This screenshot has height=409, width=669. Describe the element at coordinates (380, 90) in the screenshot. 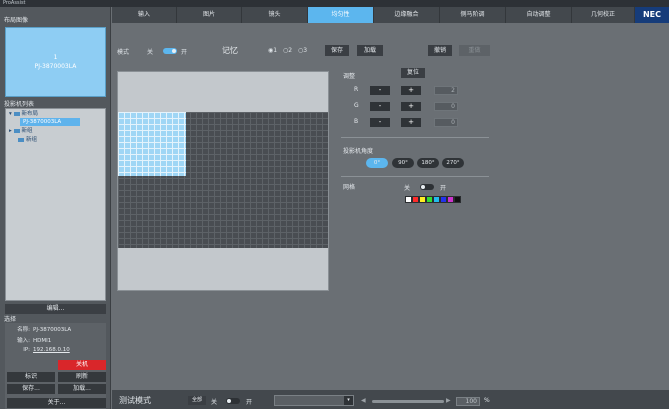

I see `r-minus-button: -` at that location.